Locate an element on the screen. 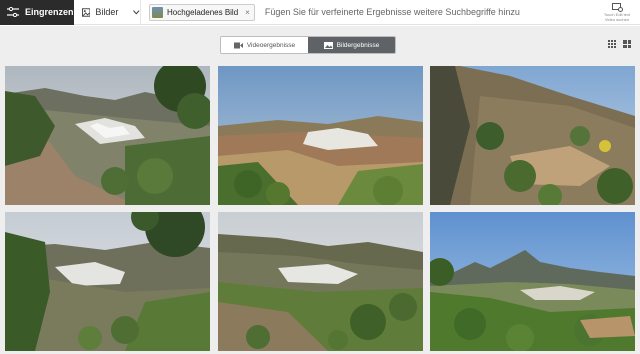 Image resolution: width=640 pixels, height=354 pixels. result-type-toggle: Videoergebnisse Bildergebnisse is located at coordinates (308, 45).